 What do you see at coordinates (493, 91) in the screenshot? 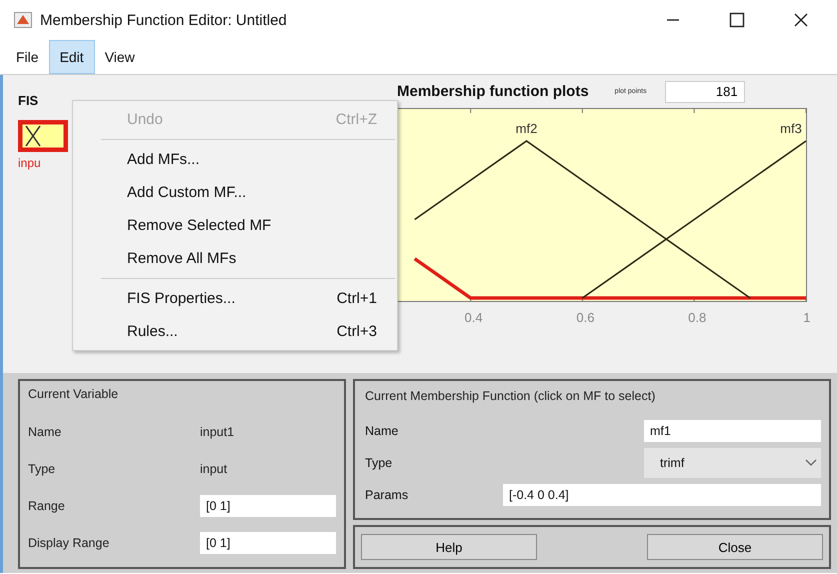
I see `plot-title: Membership function plots` at bounding box center [493, 91].